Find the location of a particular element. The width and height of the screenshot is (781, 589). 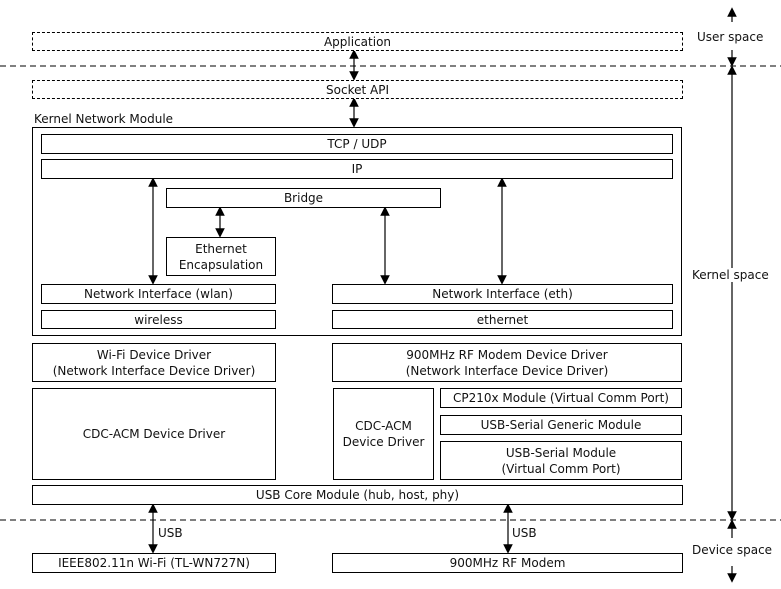

wifi-device-box: IEEE802.11n Wi-Fi (TL-WN727N) is located at coordinates (154, 563).